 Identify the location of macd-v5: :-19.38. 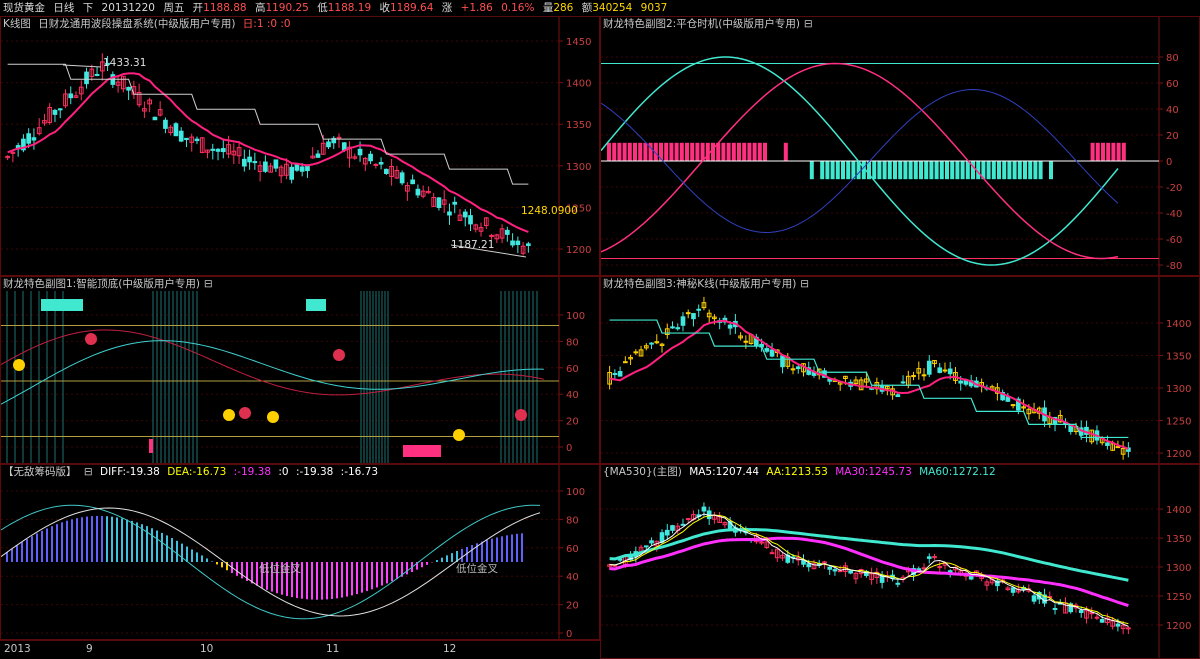
(314, 472).